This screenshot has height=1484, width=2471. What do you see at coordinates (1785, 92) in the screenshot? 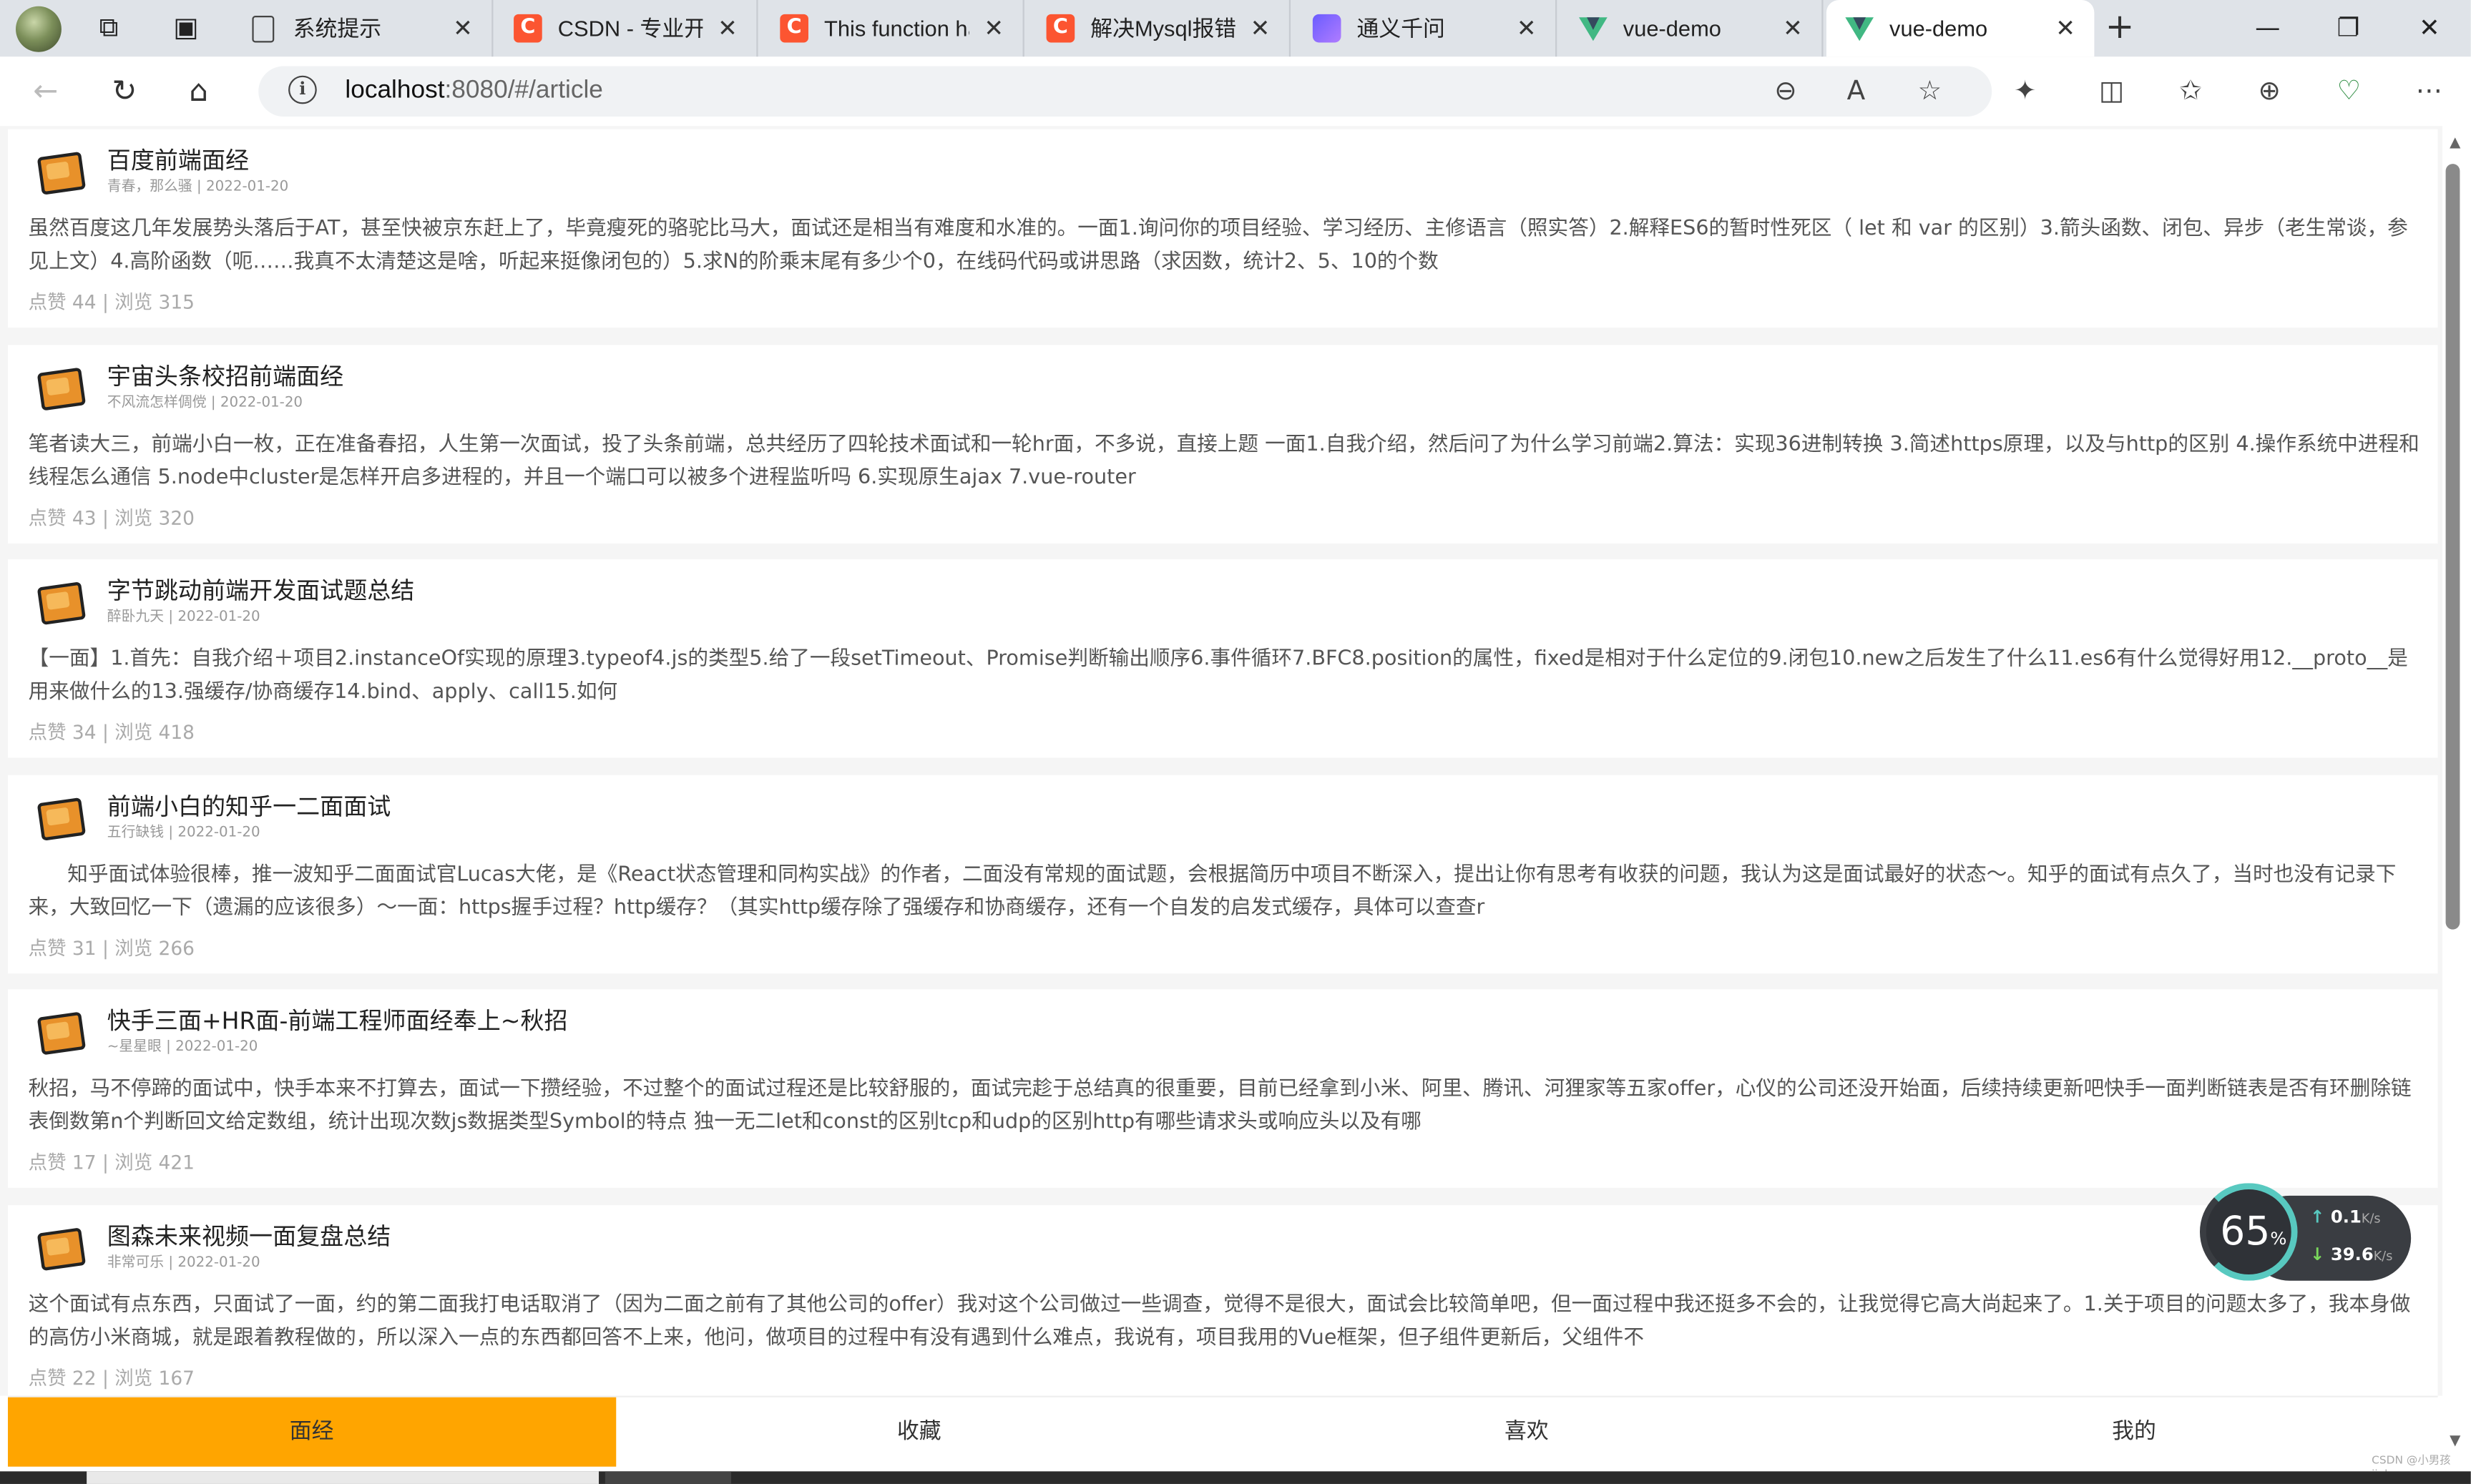
I see `zoom-out-icon: ⊖` at bounding box center [1785, 92].